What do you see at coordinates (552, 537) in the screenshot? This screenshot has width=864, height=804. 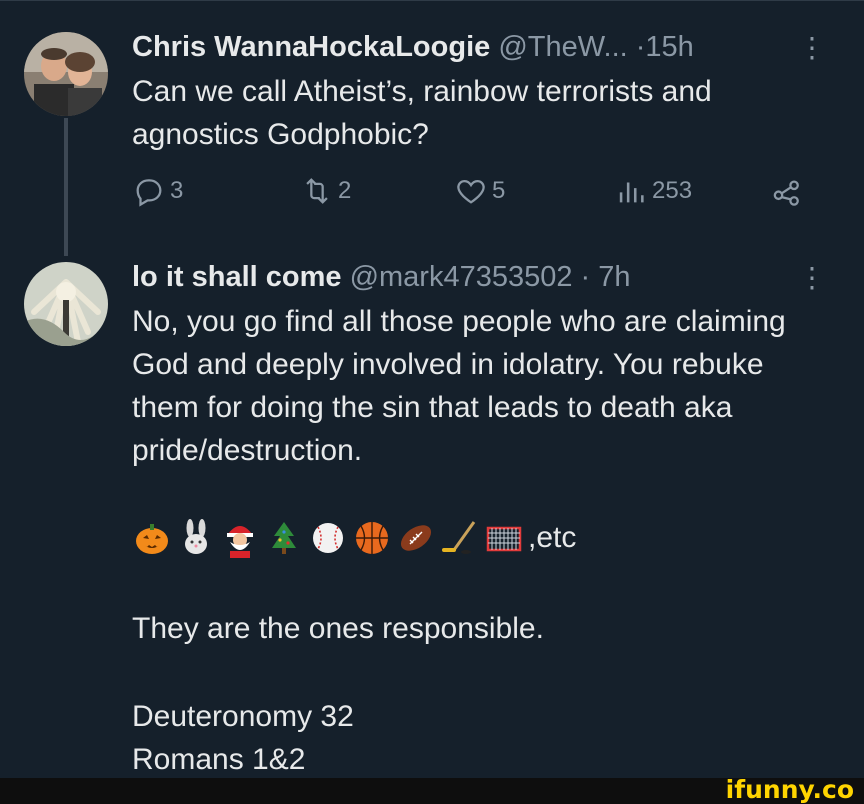 I see `emoji-suffix: ,etc` at bounding box center [552, 537].